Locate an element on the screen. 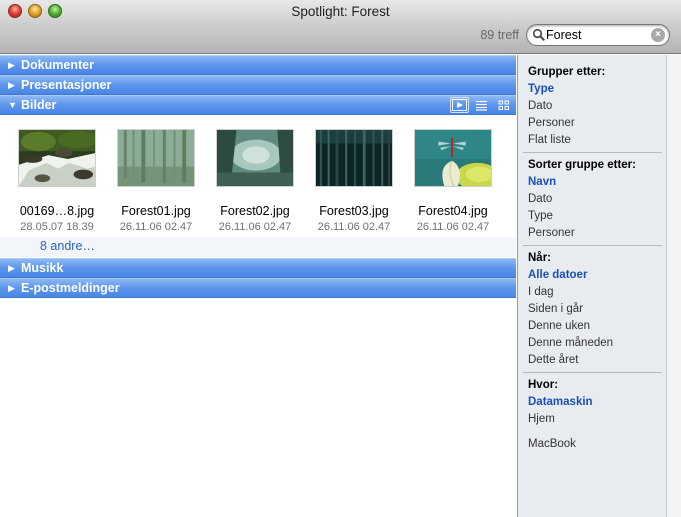  sort-by-date: Dato is located at coordinates (582, 201).